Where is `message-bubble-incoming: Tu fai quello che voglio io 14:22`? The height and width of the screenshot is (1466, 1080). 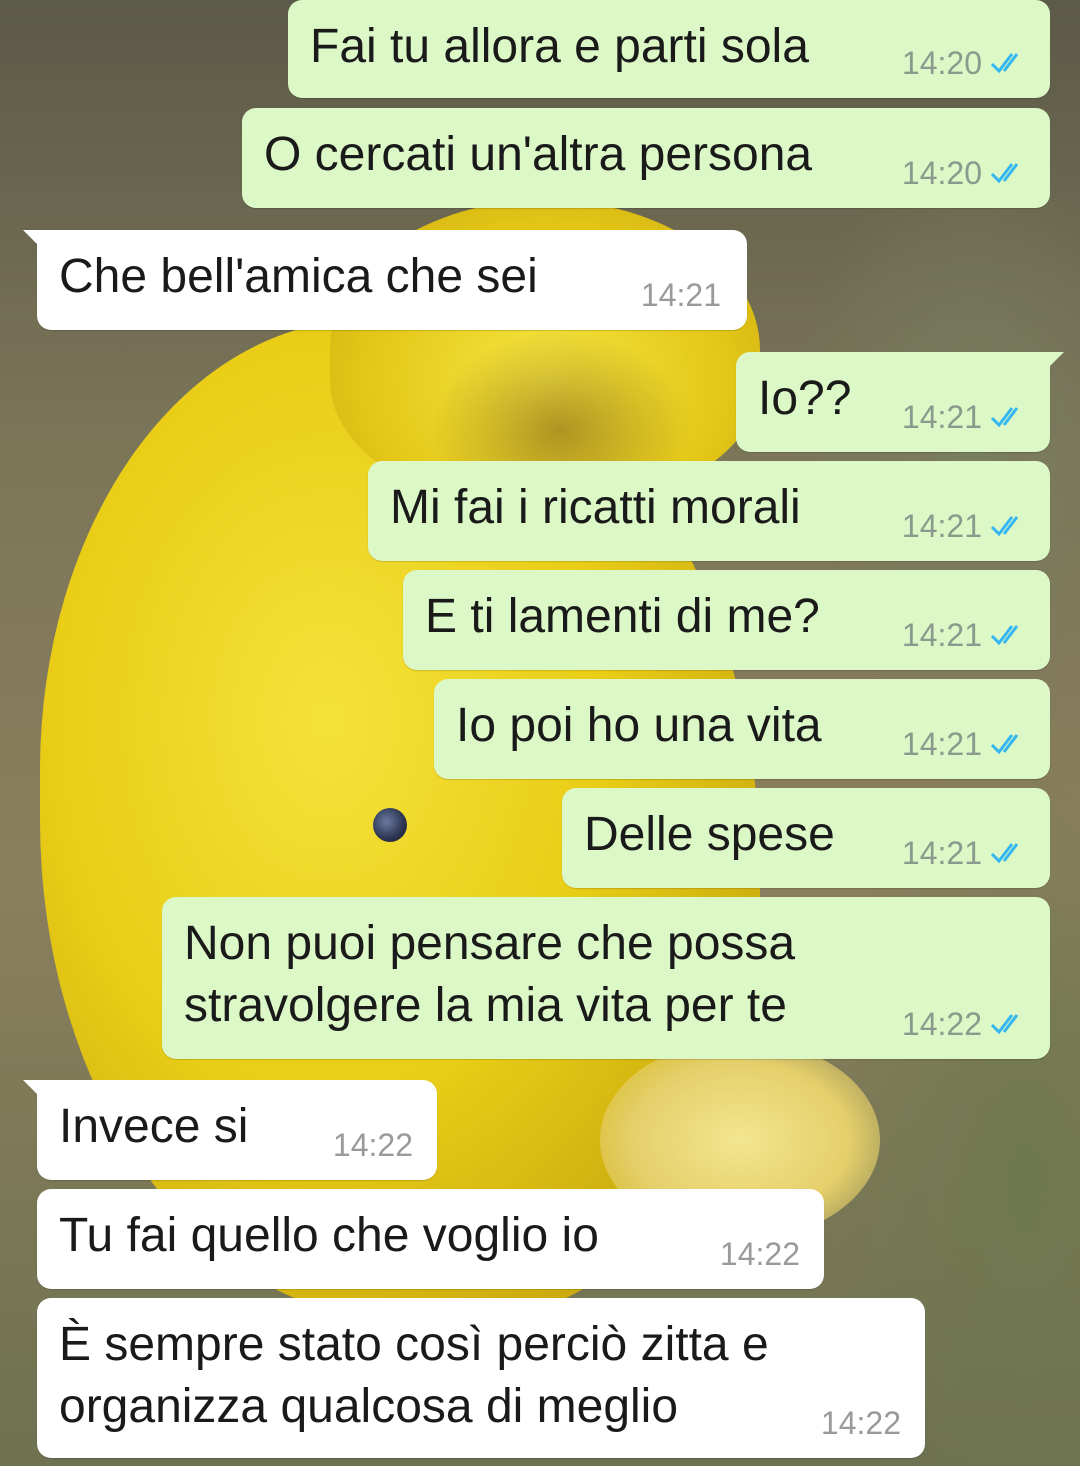
message-bubble-incoming: Tu fai quello che voglio io 14:22 is located at coordinates (430, 1239).